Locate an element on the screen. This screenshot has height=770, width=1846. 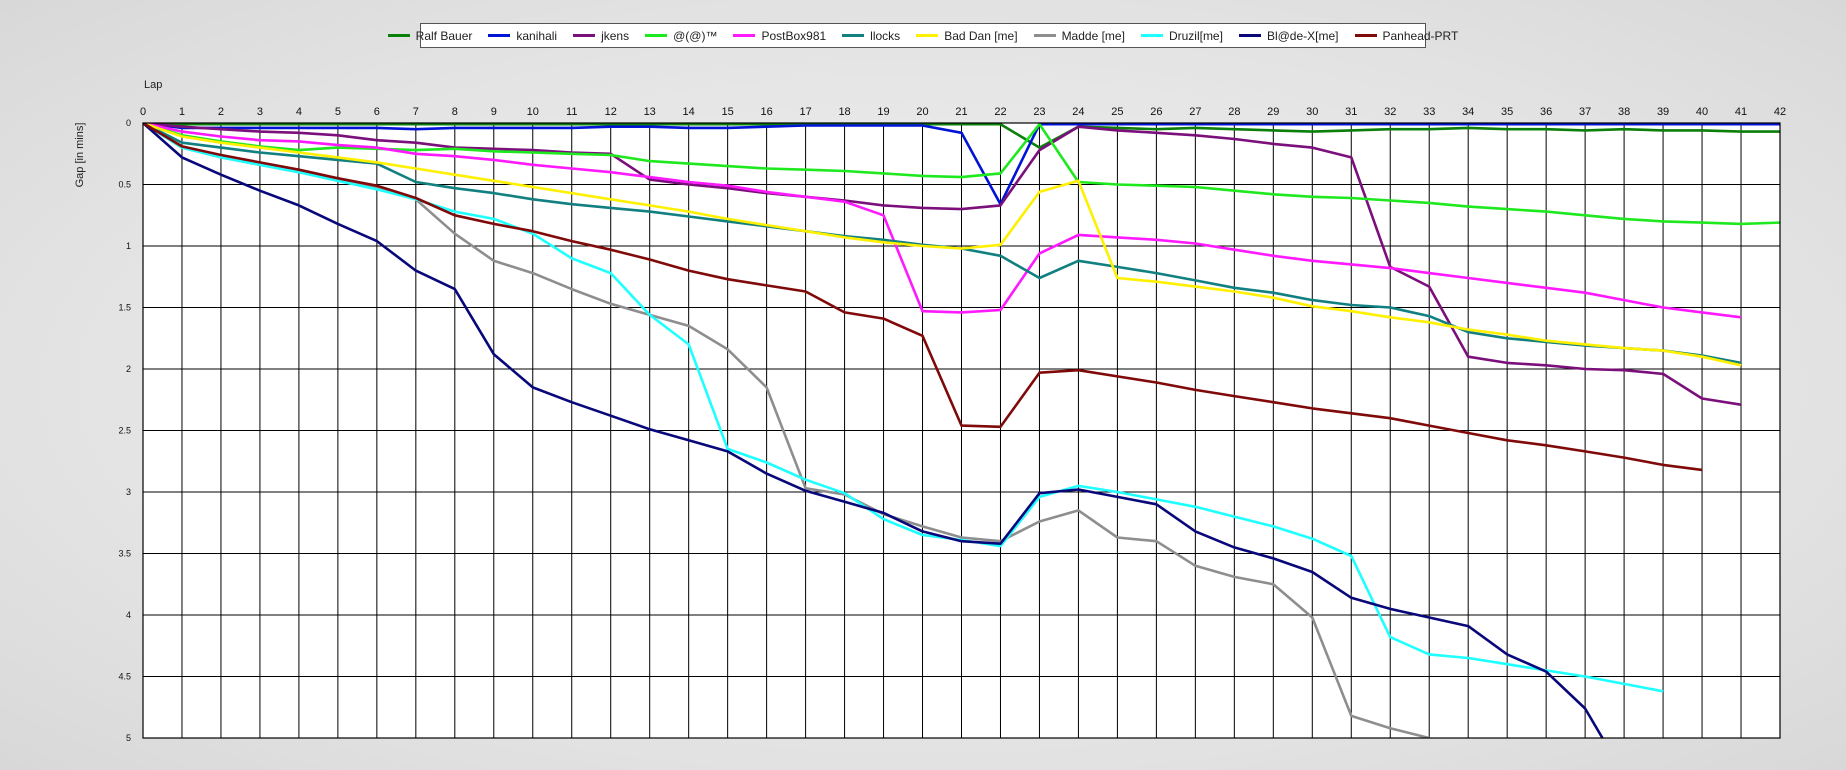
y-tick-label: 2.5 is located at coordinates (124, 431).